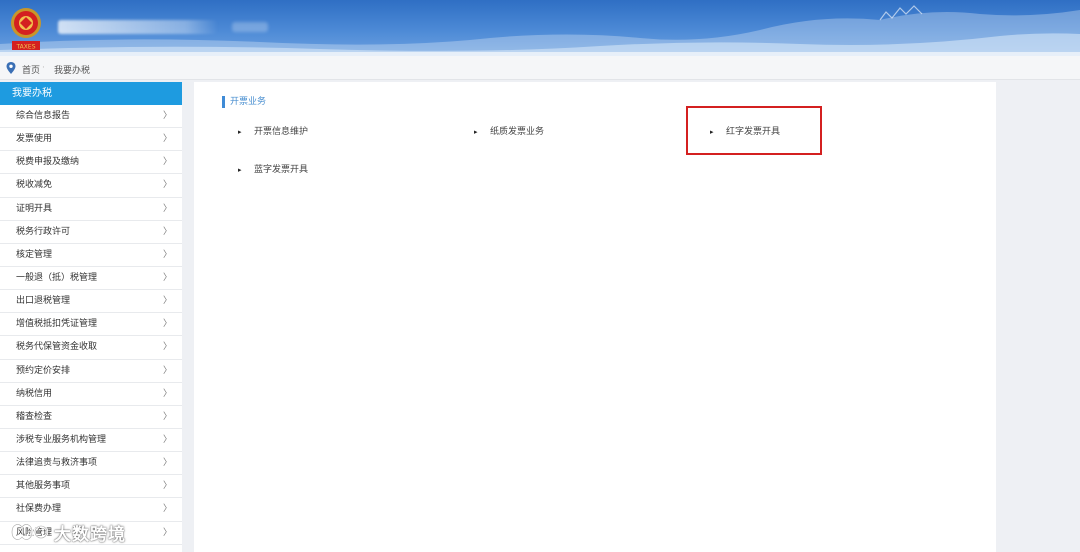  What do you see at coordinates (248, 102) in the screenshot?
I see `section-title: 开票业务` at bounding box center [248, 102].